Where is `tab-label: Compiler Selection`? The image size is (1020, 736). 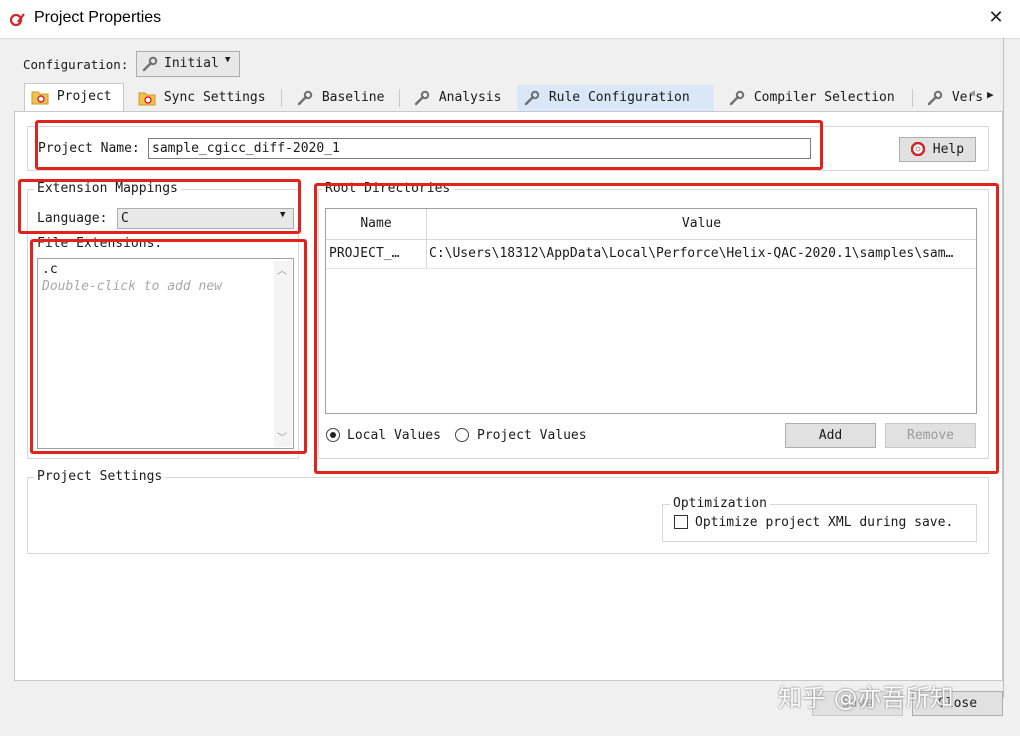 tab-label: Compiler Selection is located at coordinates (824, 97).